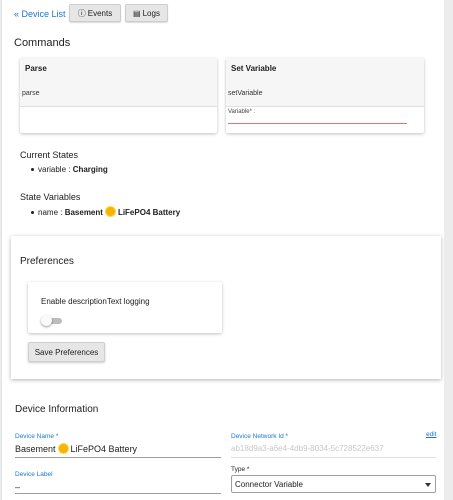  What do you see at coordinates (428, 485) in the screenshot?
I see `chevron-down-icon` at bounding box center [428, 485].